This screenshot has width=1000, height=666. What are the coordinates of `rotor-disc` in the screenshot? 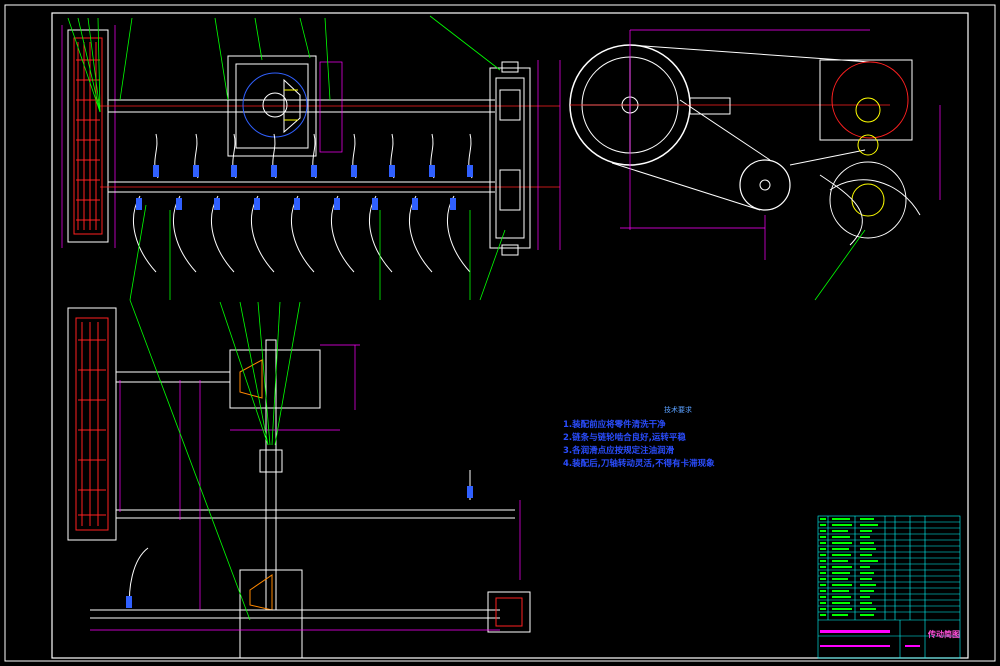 It's located at (868, 200).